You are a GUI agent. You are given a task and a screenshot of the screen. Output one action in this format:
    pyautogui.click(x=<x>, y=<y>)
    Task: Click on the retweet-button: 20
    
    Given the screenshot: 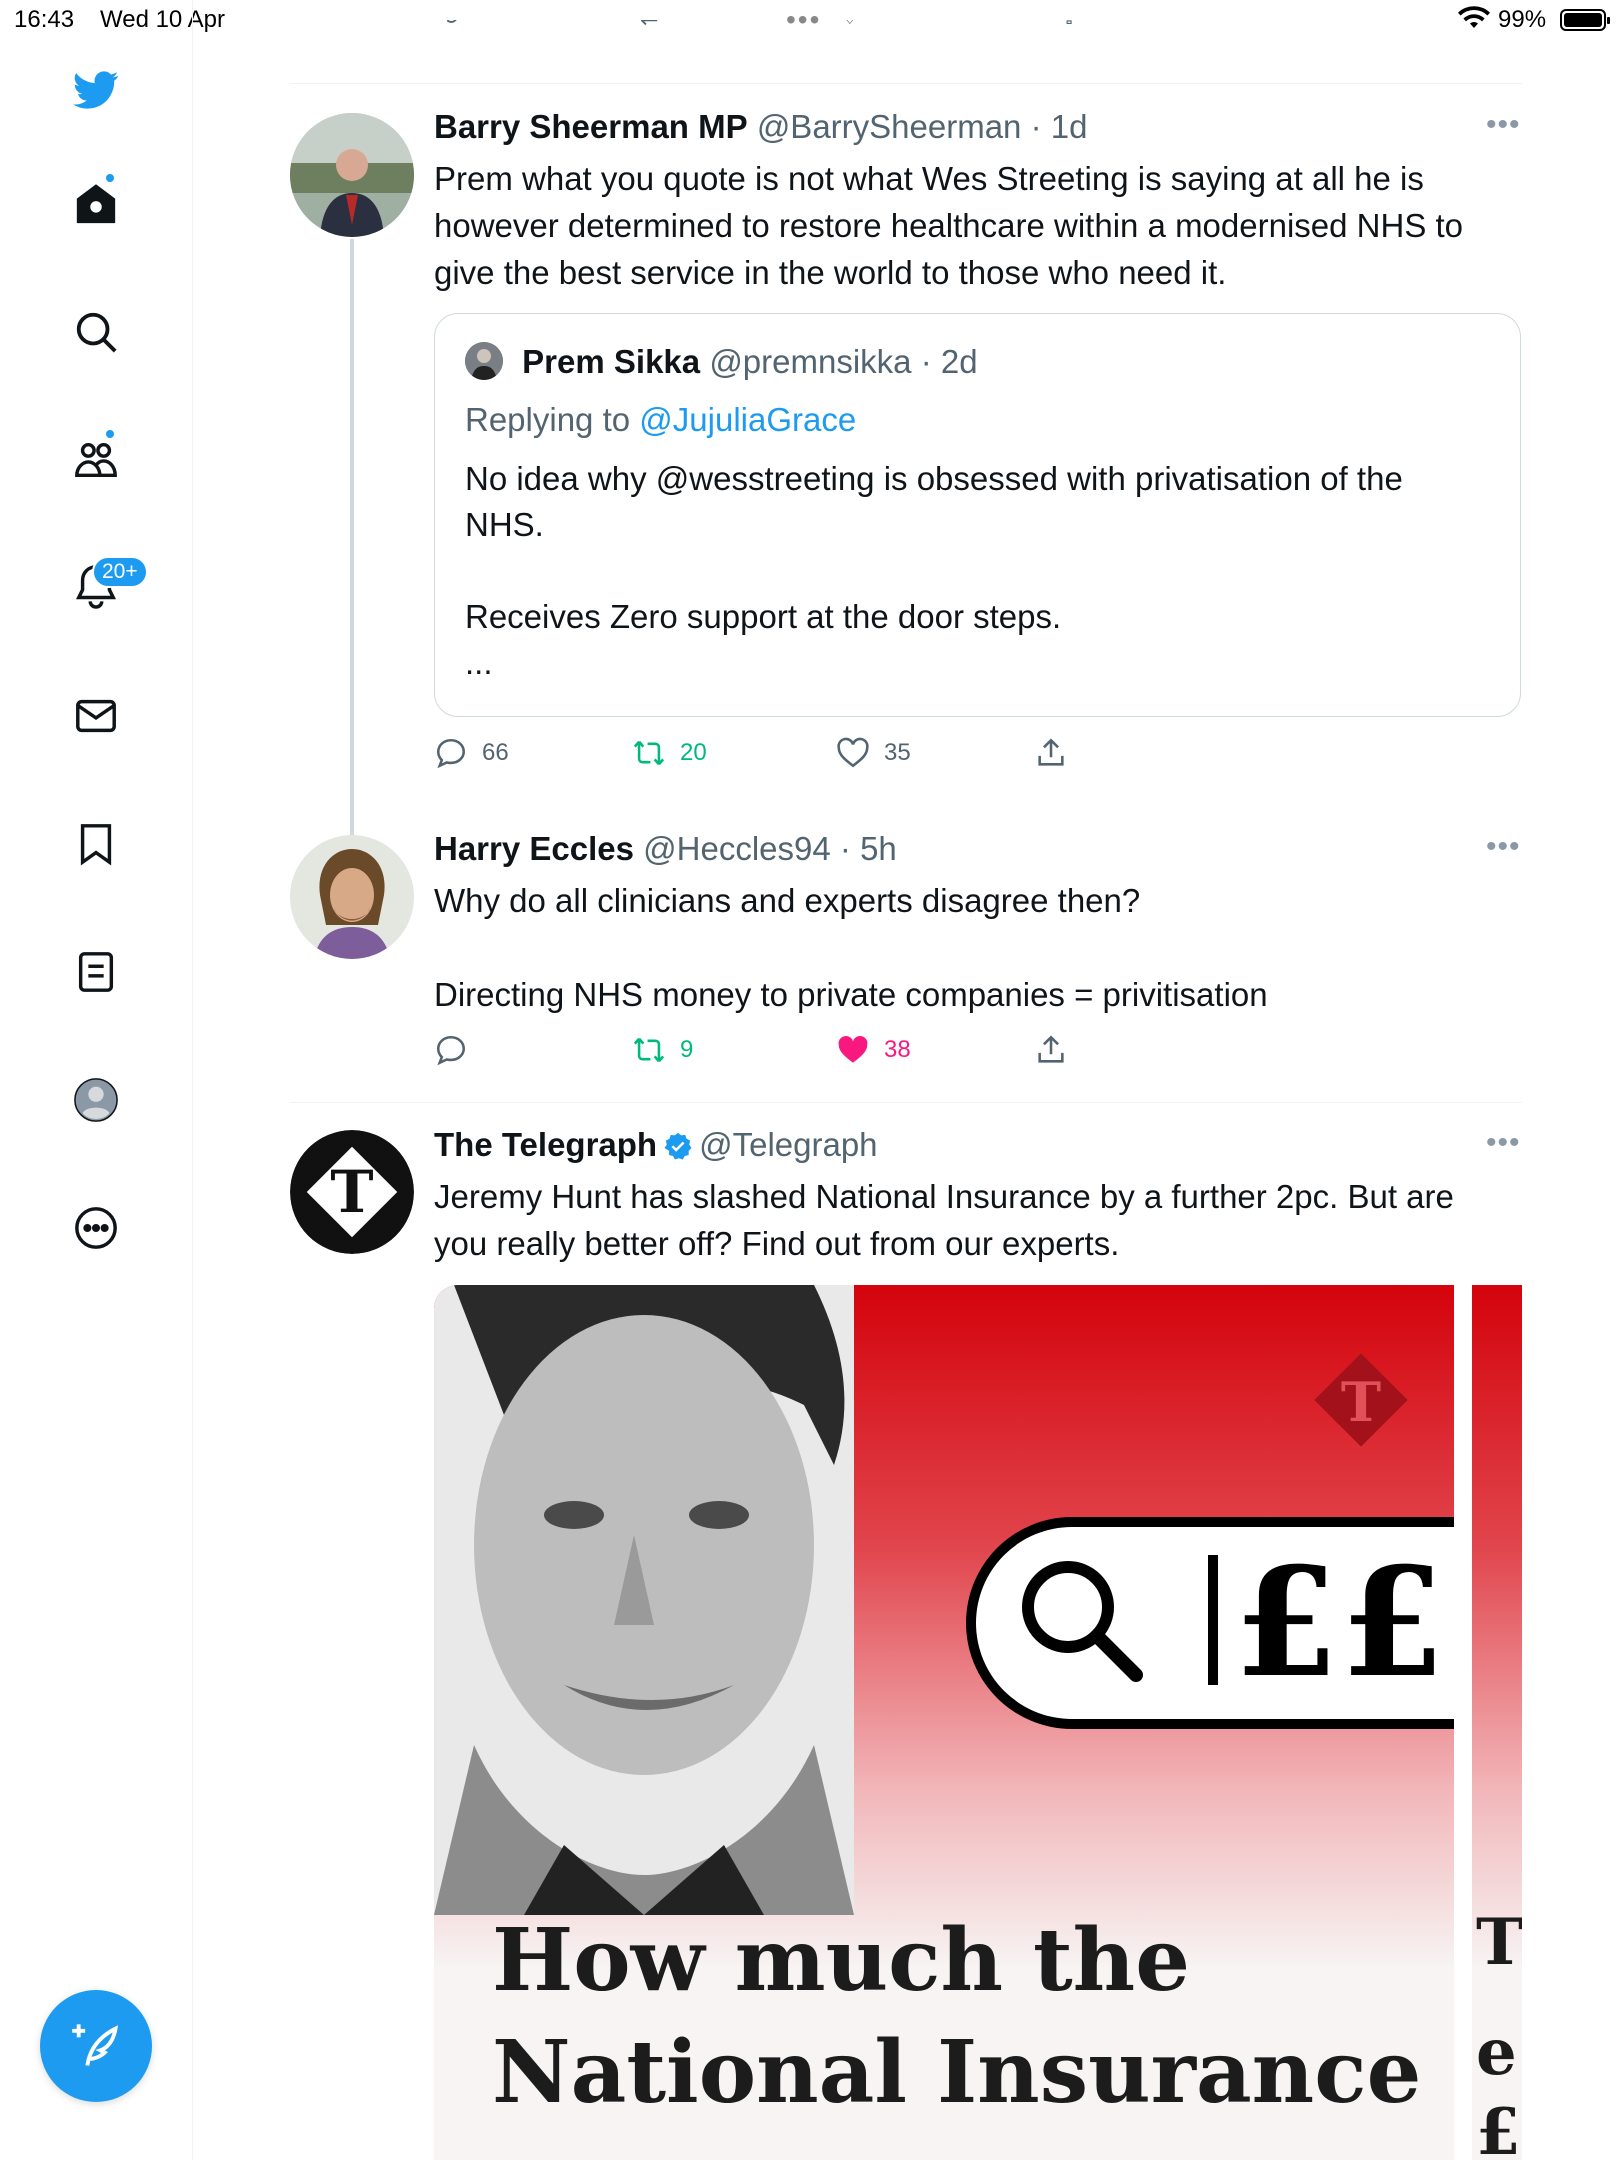 What is the action you would take?
    pyautogui.click(x=669, y=753)
    